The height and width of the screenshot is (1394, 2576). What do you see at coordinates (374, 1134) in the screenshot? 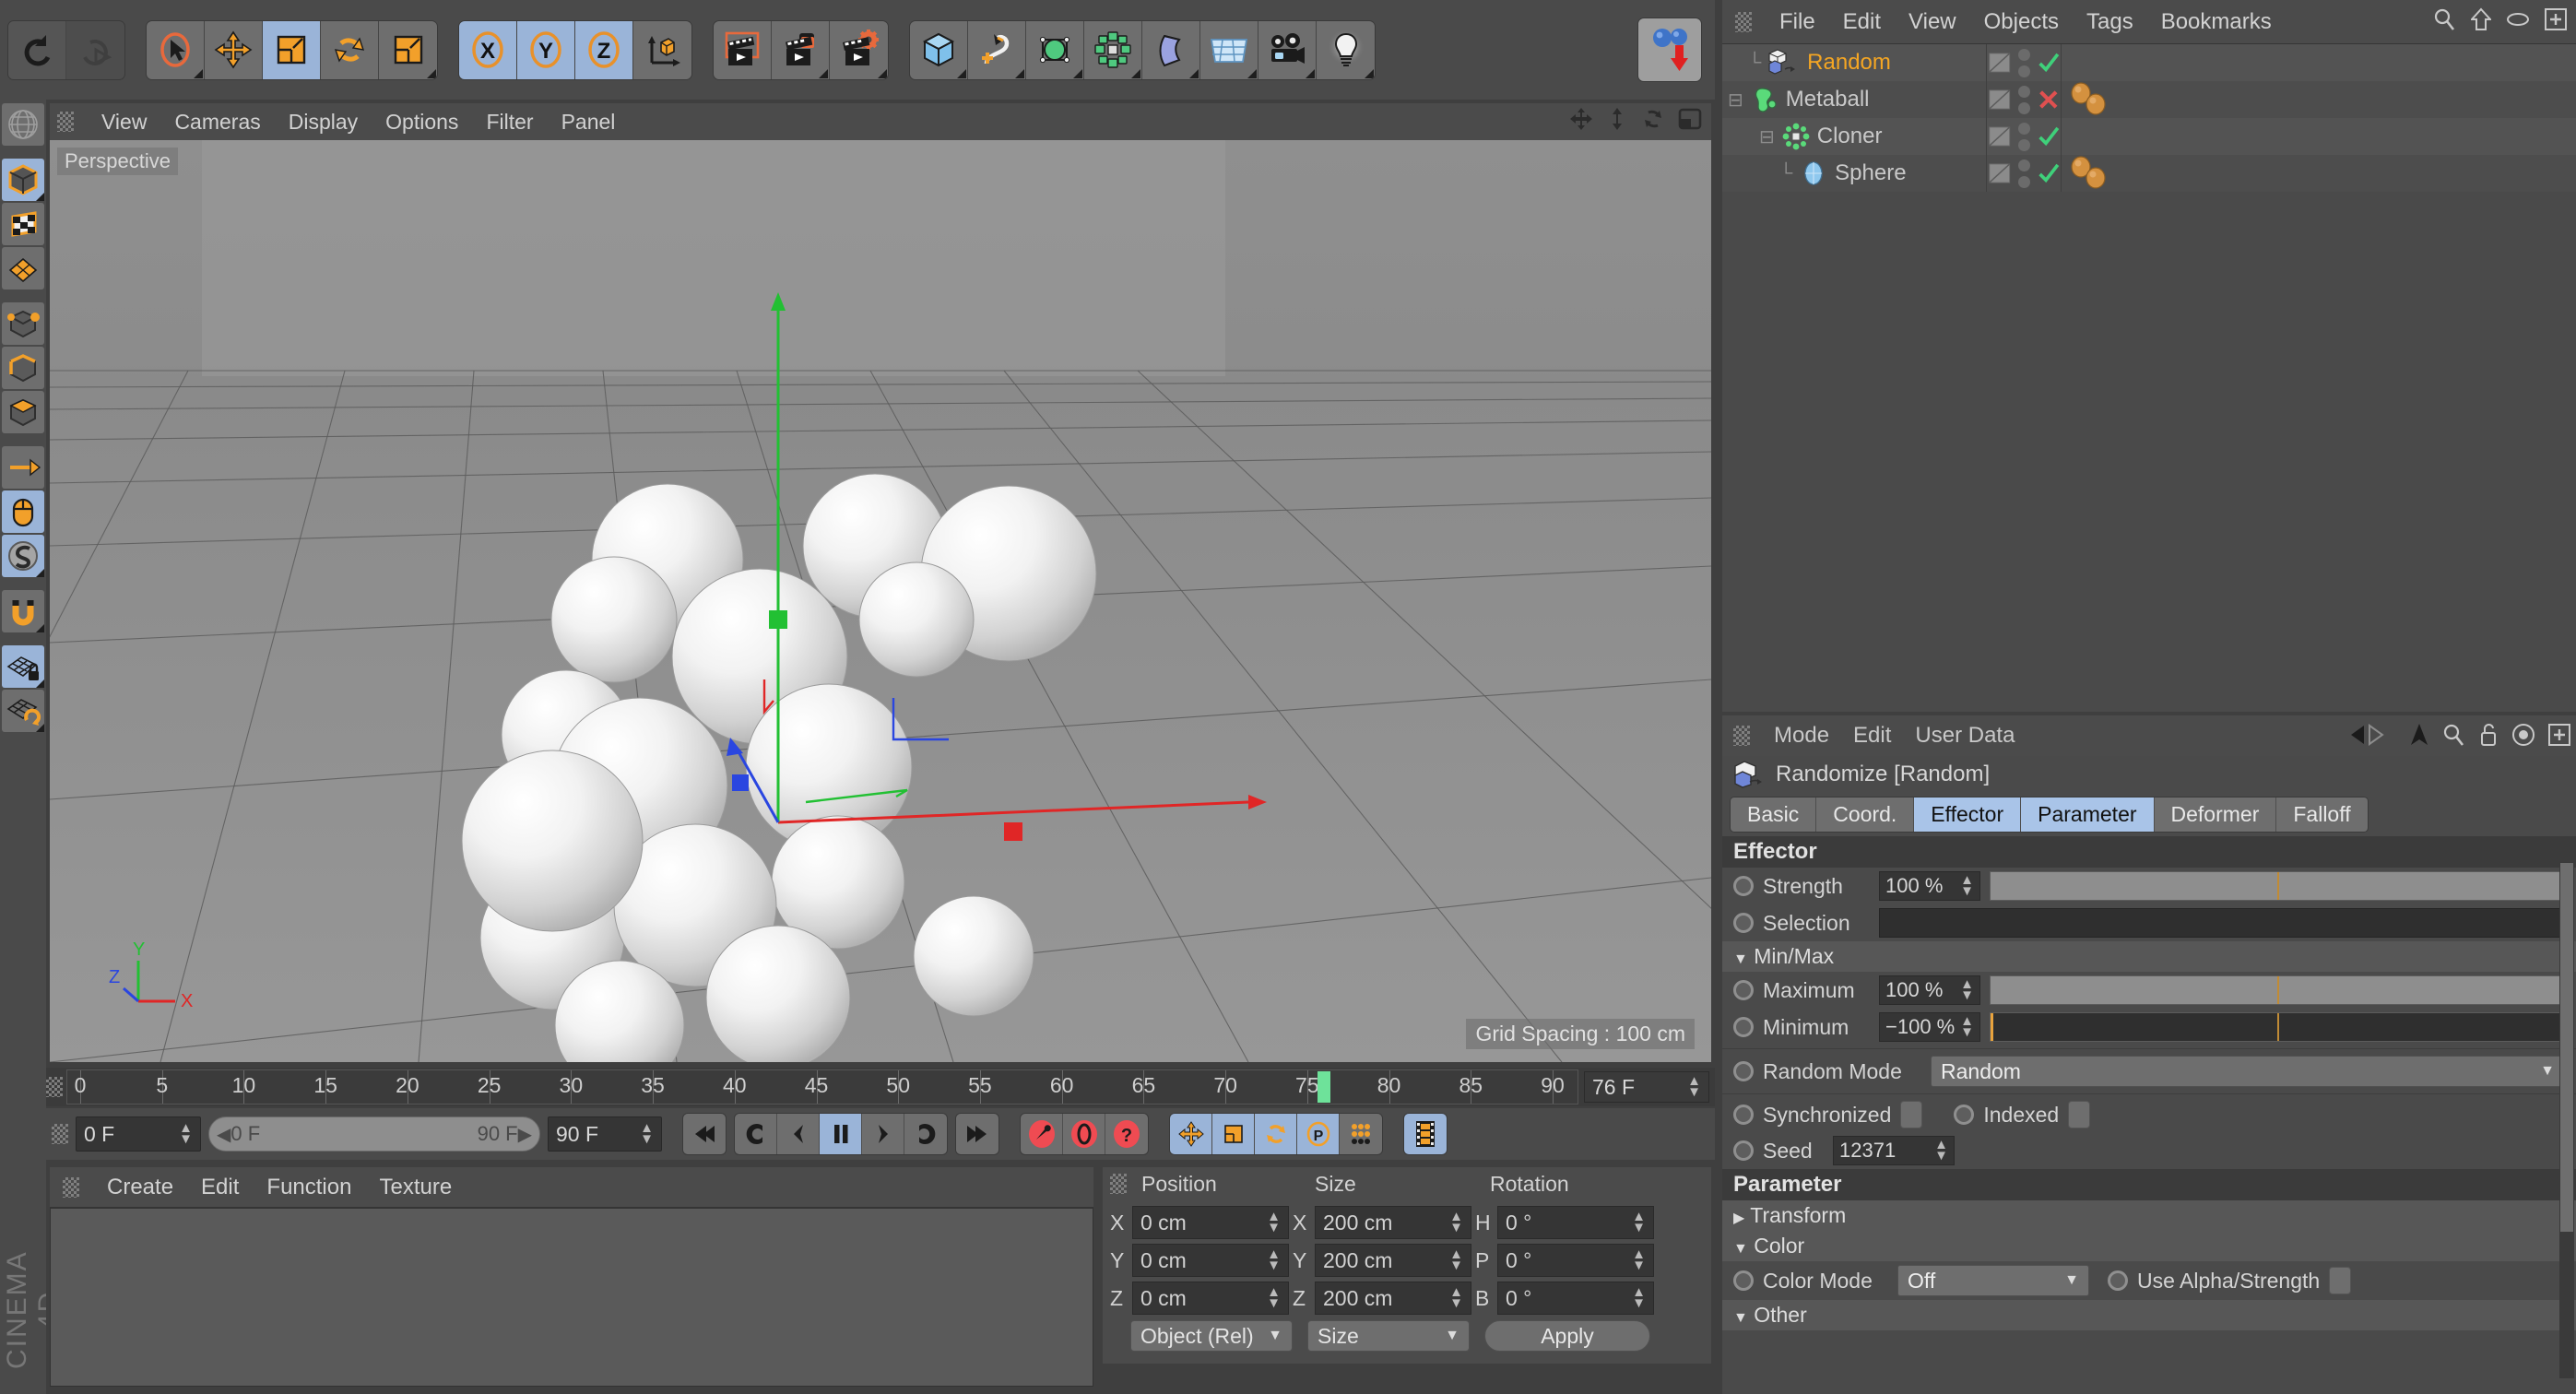
I see `preview-range-slider: ◀ 0 F 90 F ▶` at bounding box center [374, 1134].